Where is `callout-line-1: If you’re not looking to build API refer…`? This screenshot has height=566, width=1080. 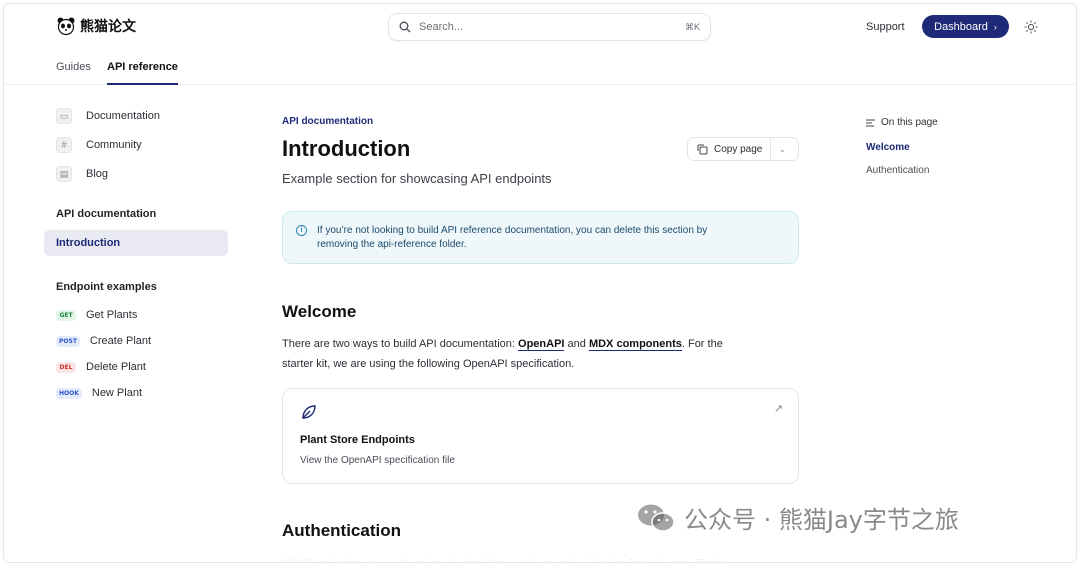
callout-line-1: If you’re not looking to build API refer… is located at coordinates (512, 230).